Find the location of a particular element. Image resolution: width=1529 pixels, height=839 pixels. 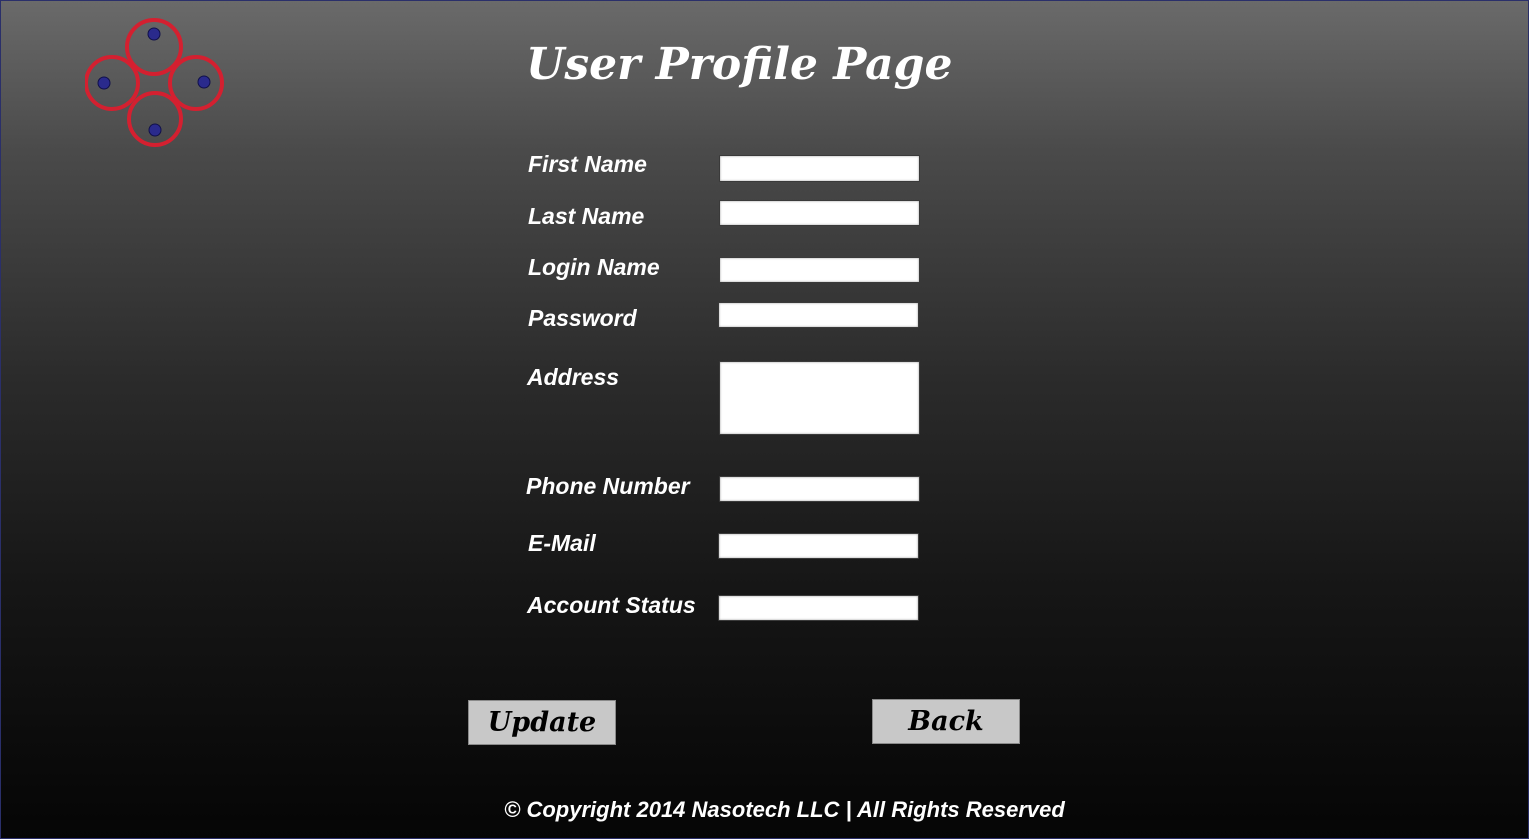

first-name-input is located at coordinates (819, 168).